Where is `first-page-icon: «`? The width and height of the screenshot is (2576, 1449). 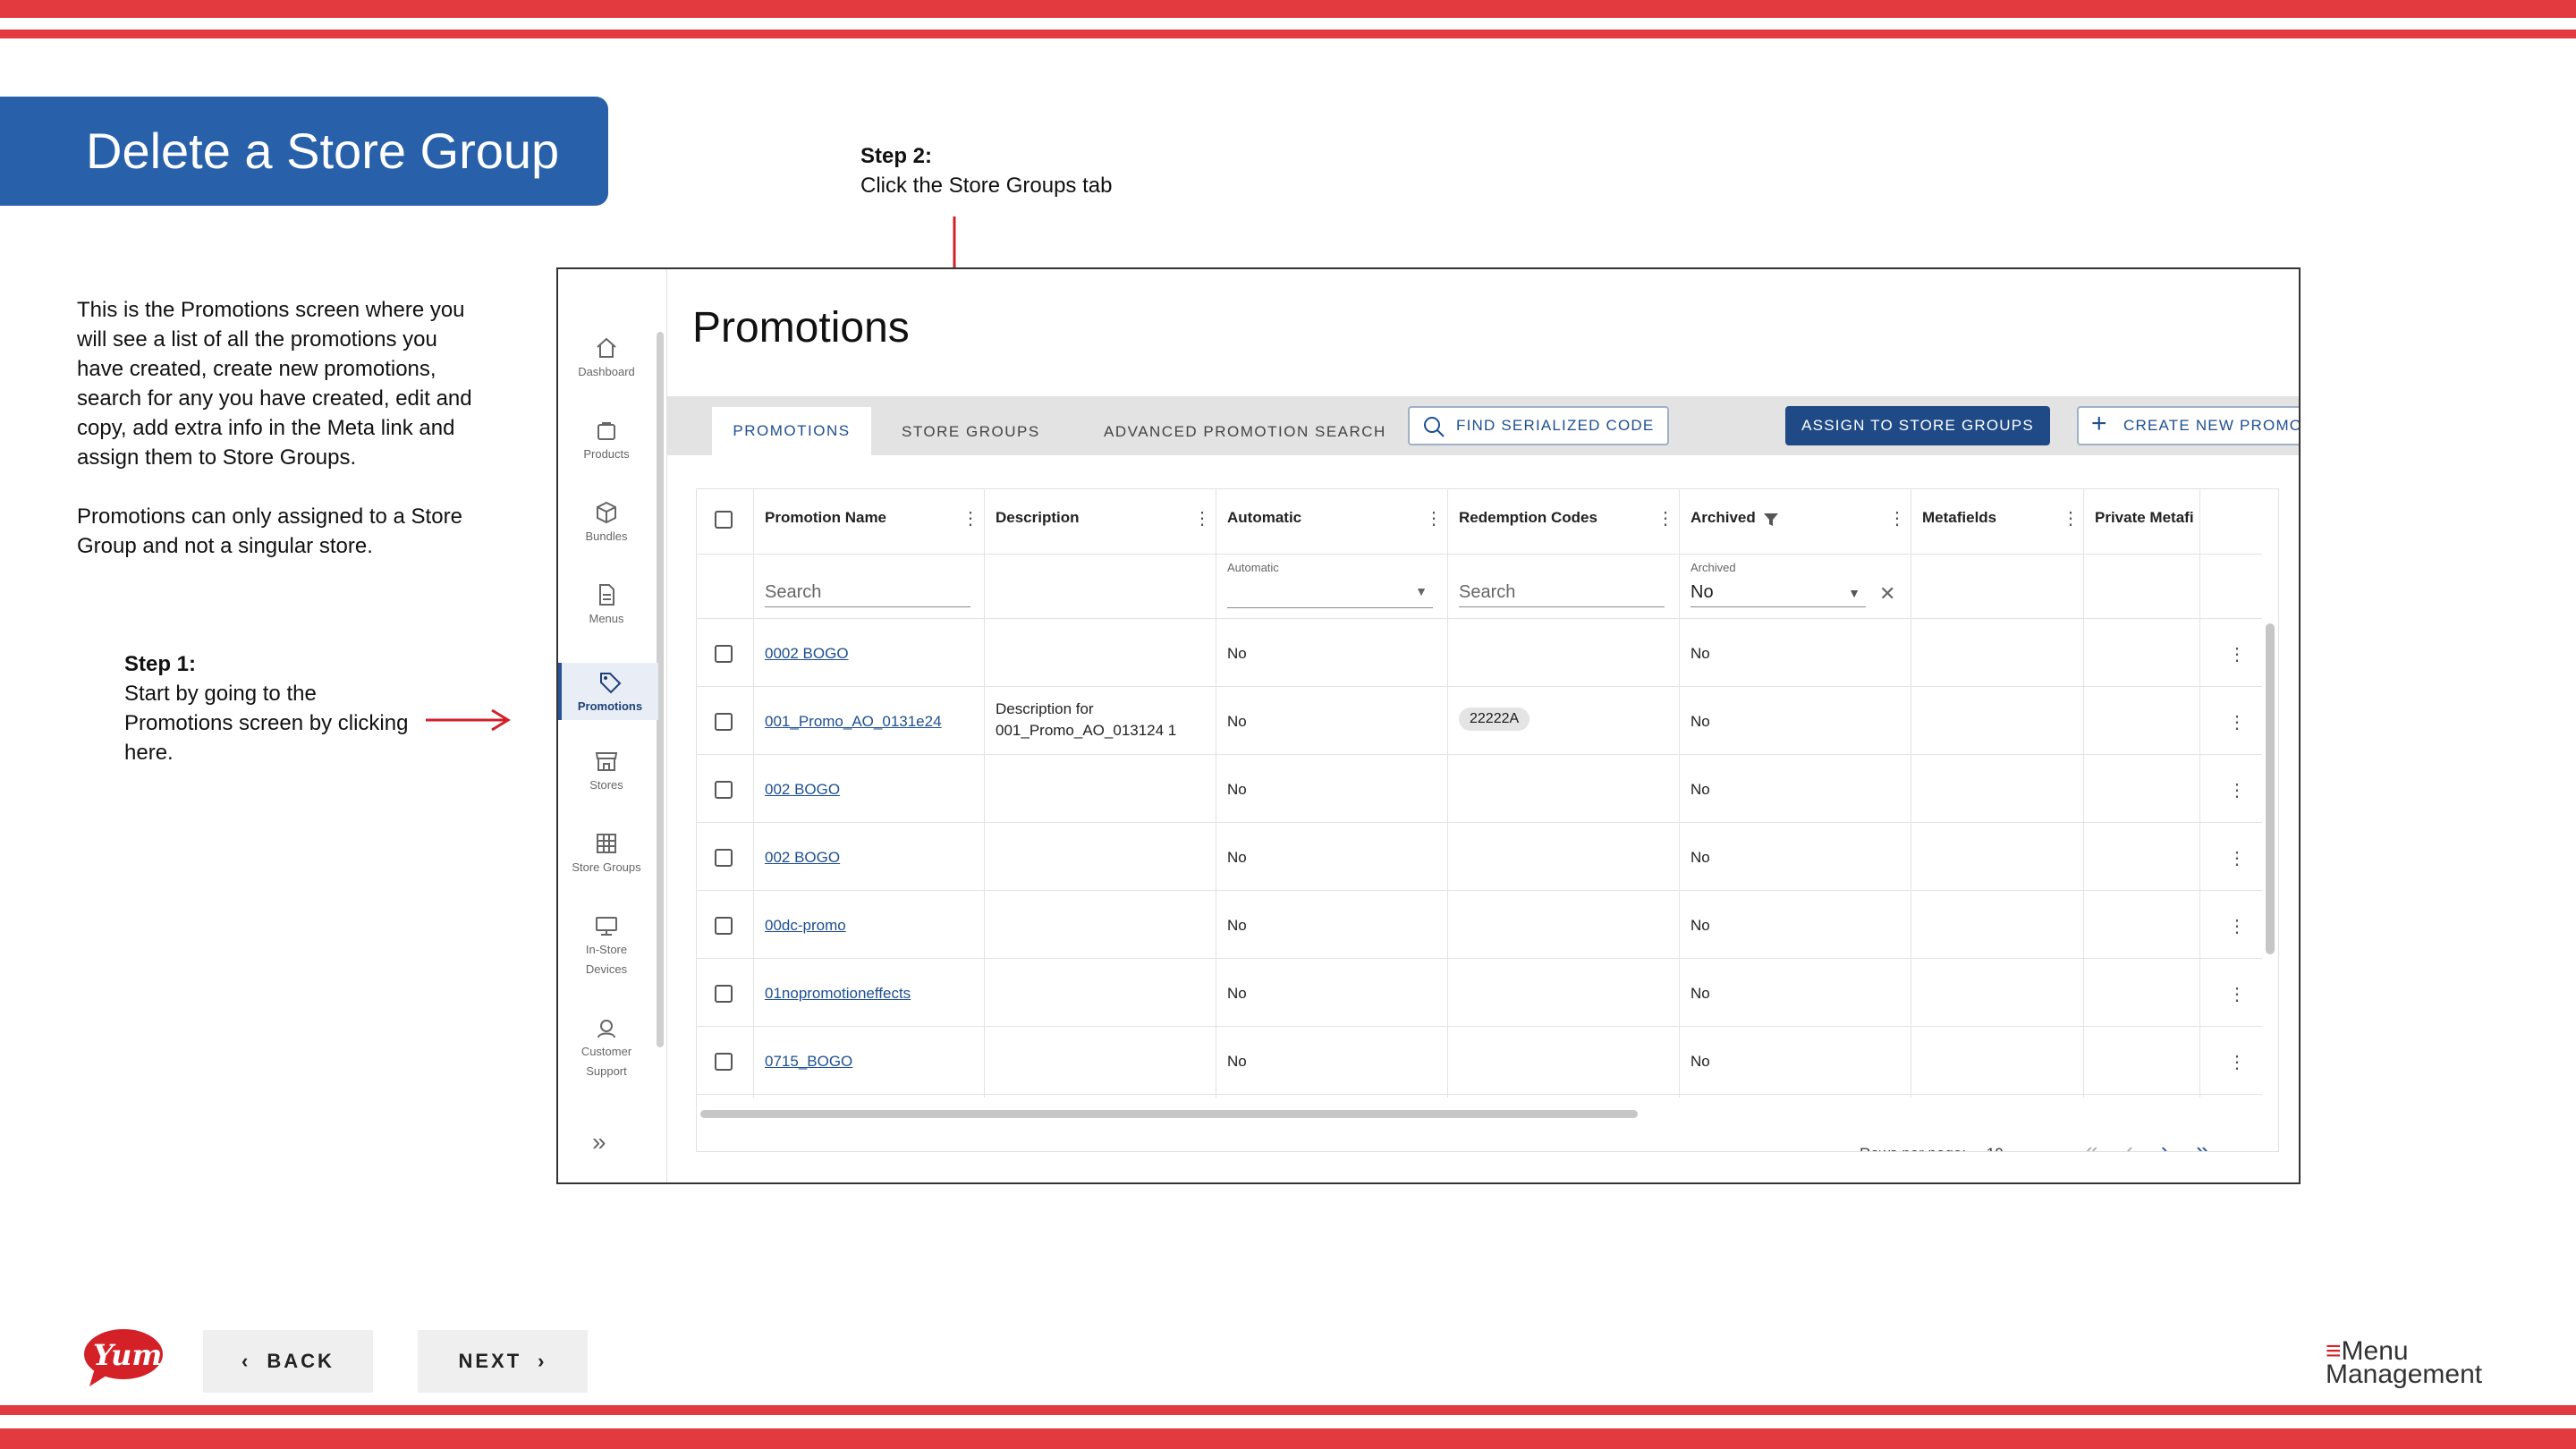 first-page-icon: « is located at coordinates (2091, 1144).